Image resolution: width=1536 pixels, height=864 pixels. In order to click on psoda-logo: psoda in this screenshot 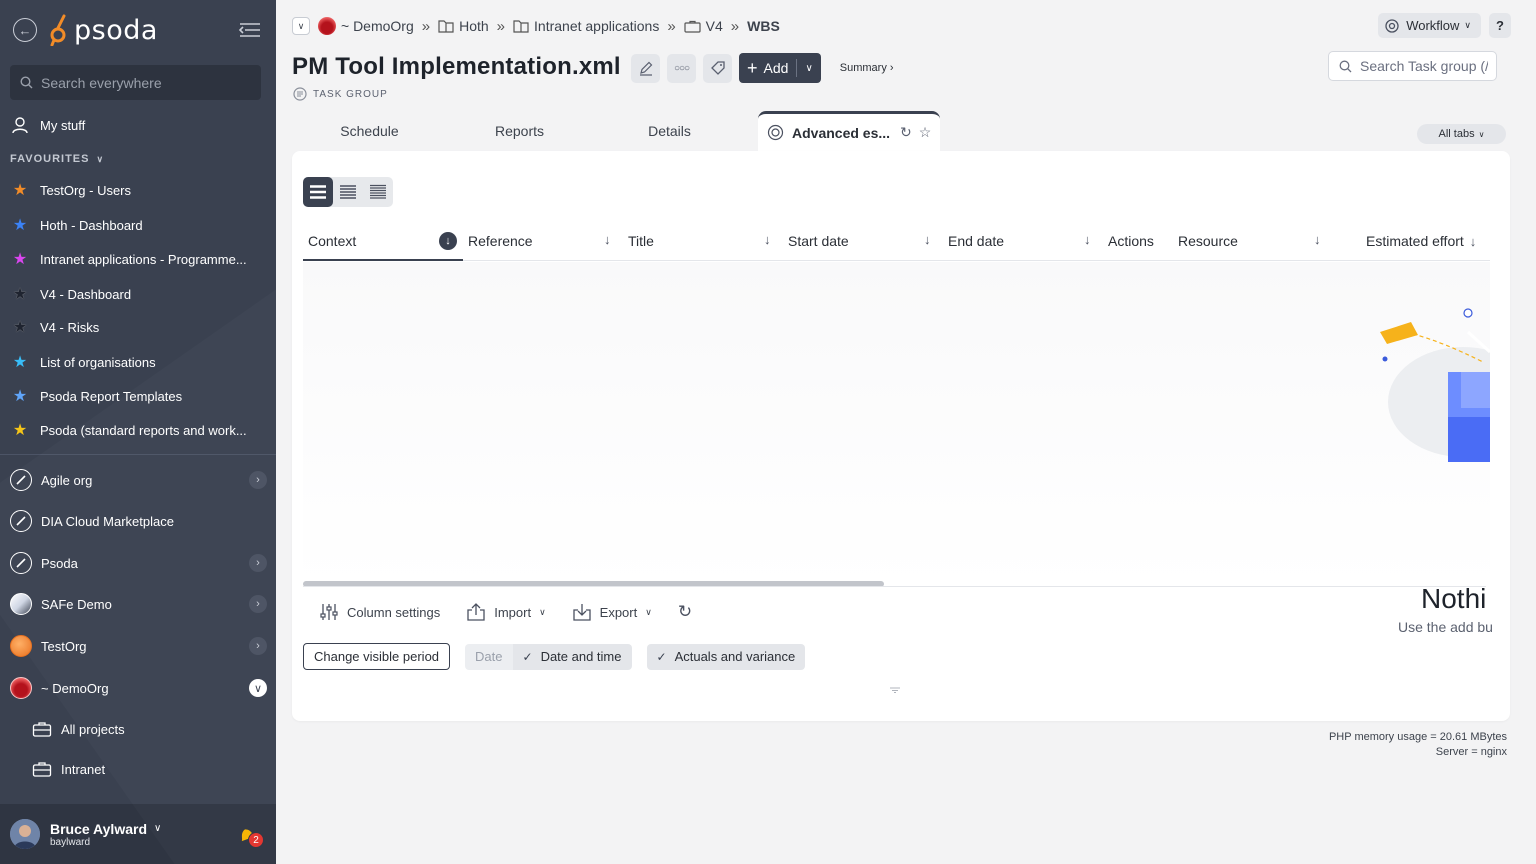, I will do `click(104, 30)`.